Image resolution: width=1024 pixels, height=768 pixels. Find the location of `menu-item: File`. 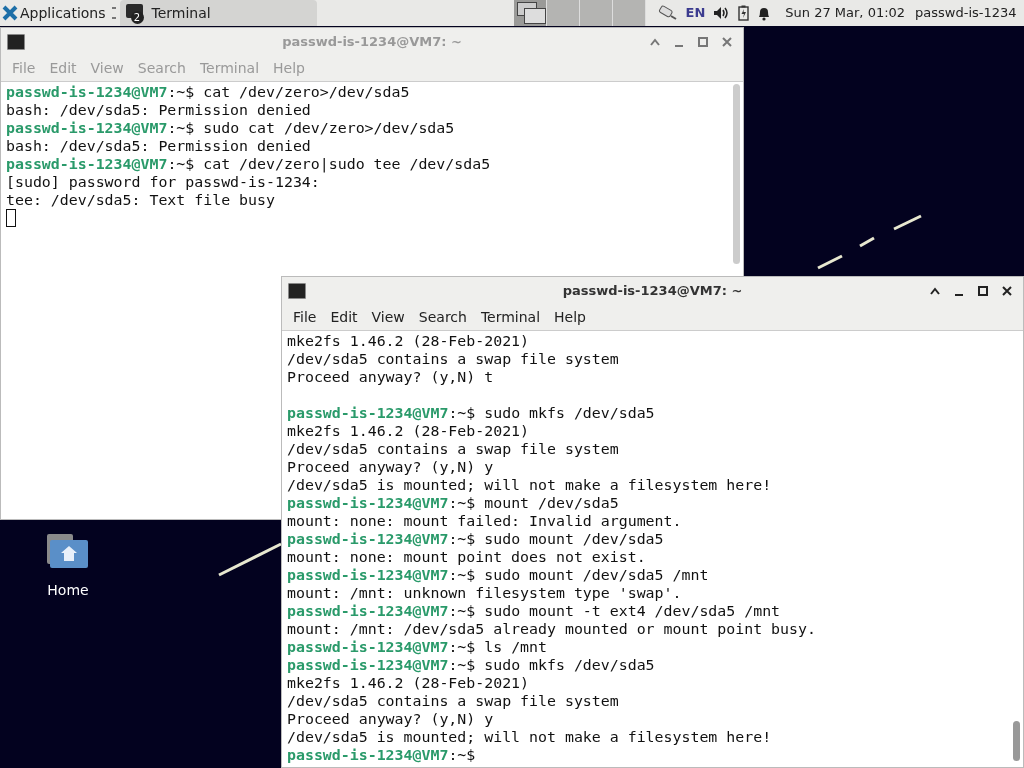

menu-item: File is located at coordinates (305, 317).